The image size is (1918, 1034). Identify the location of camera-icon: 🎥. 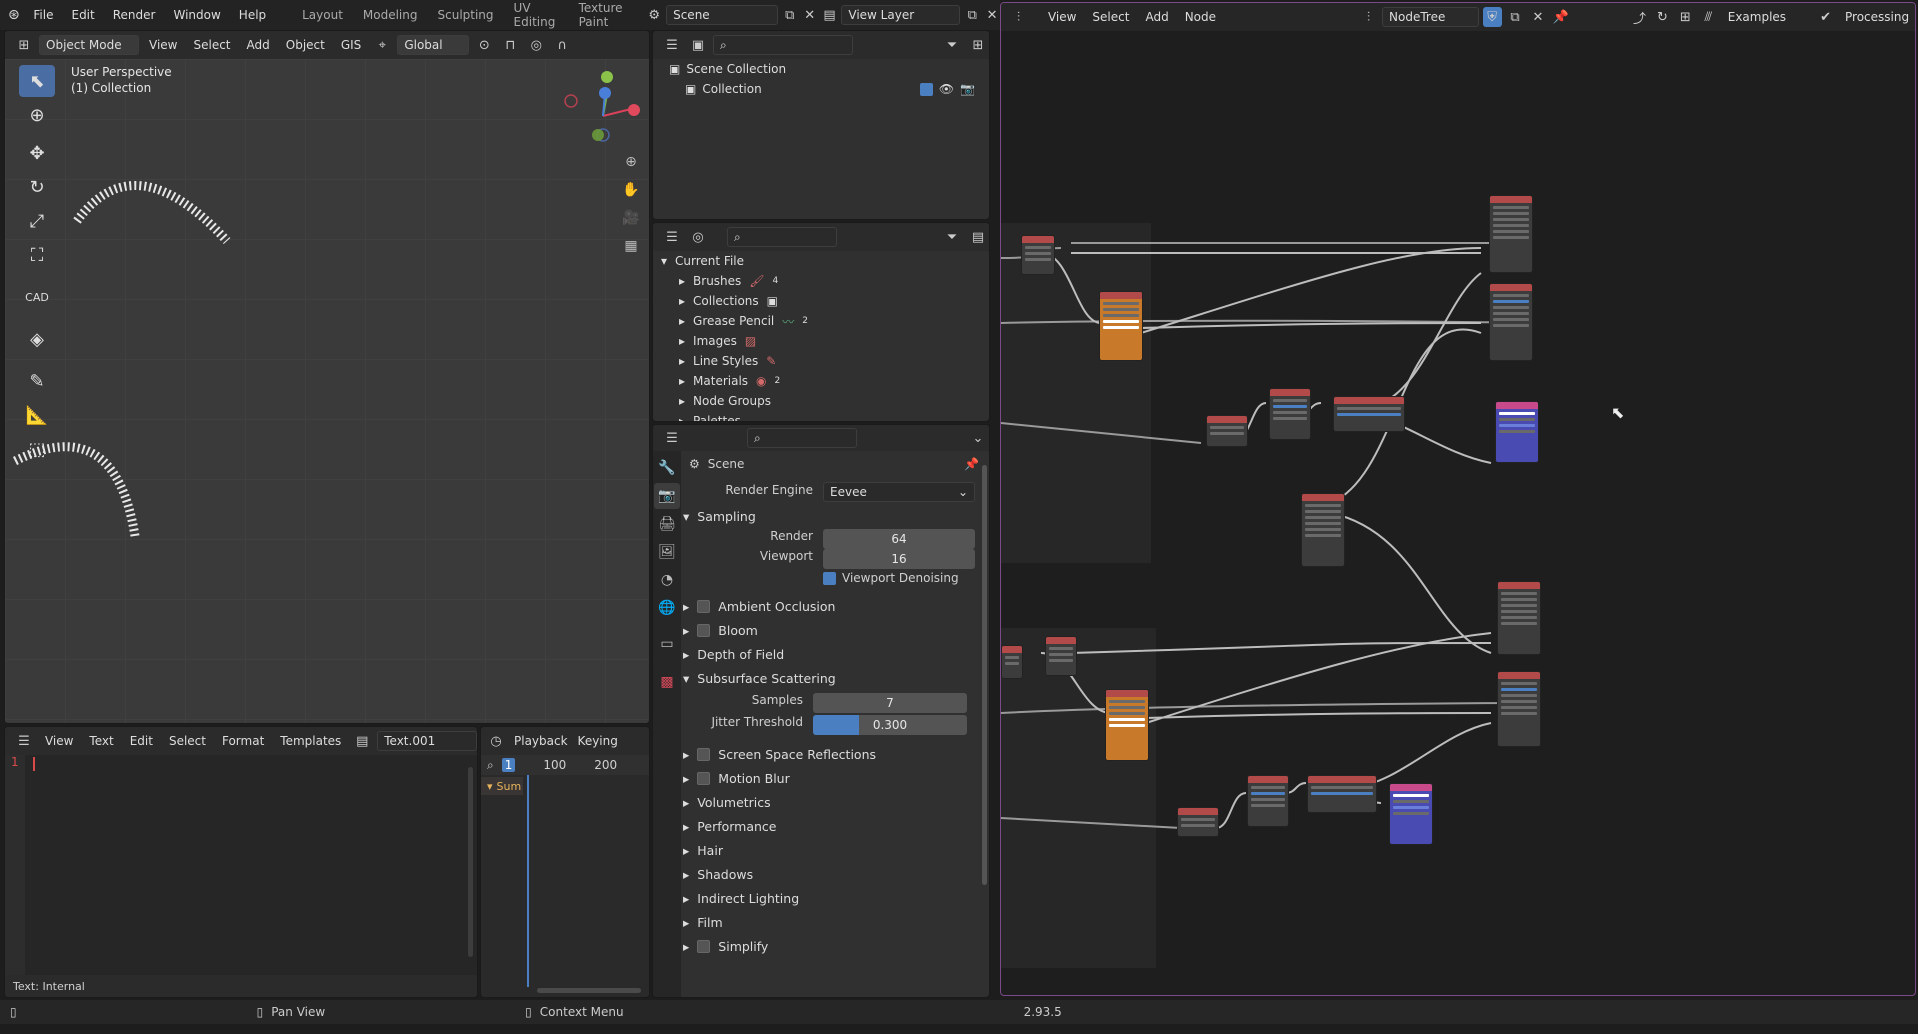
(631, 218).